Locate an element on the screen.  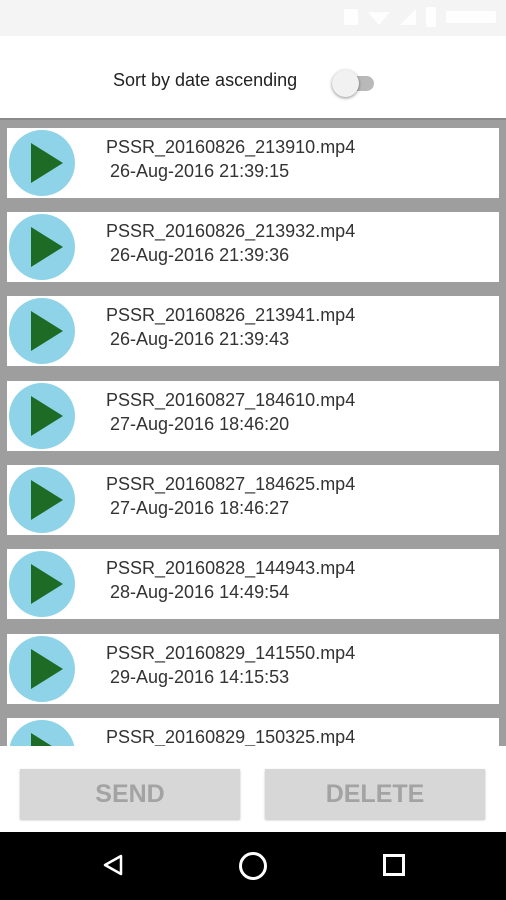
file-date: 26-Aug-2016 21:39:43 is located at coordinates (200, 339).